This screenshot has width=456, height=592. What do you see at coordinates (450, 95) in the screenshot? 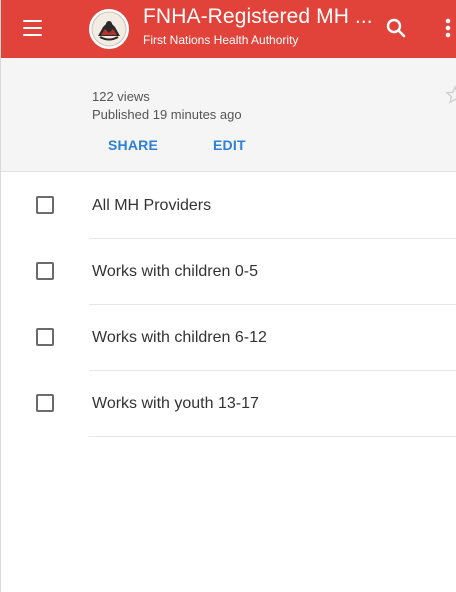
I see `star-icon` at bounding box center [450, 95].